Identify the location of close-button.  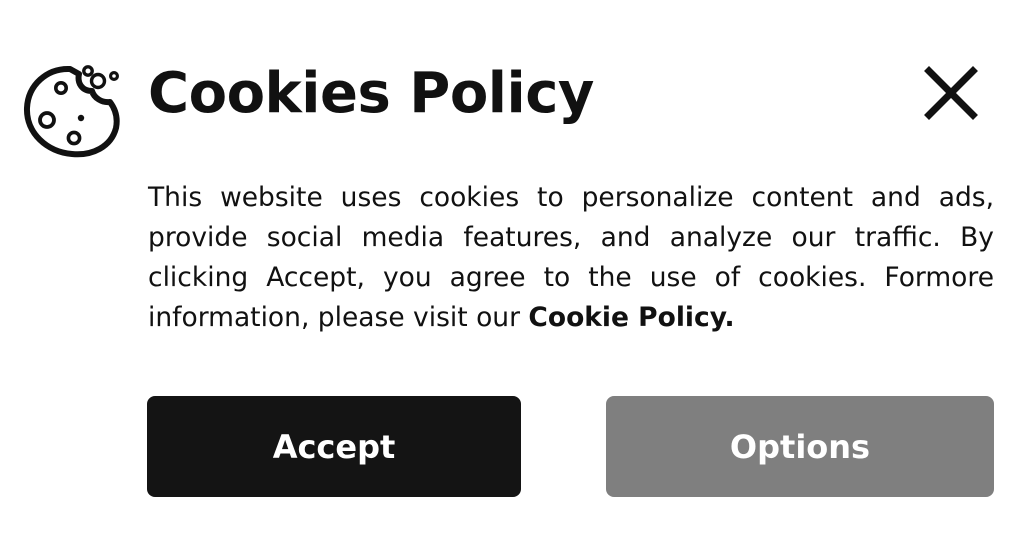
(951, 93).